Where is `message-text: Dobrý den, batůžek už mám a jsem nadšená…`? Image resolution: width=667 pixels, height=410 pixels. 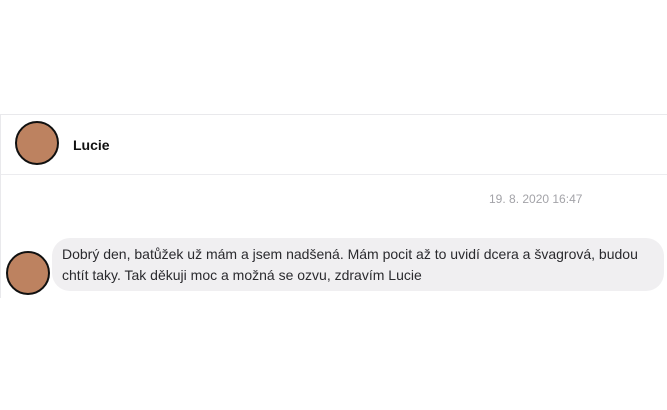 message-text: Dobrý den, batůžek už mám a jsem nadšená… is located at coordinates (350, 264).